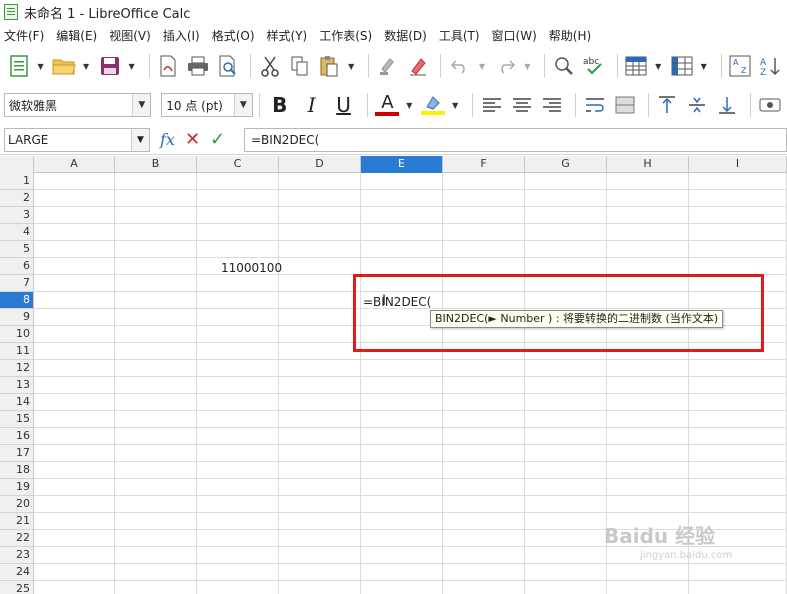 This screenshot has height=594, width=787. Describe the element at coordinates (24, 35) in the screenshot. I see `menu-file: 文件(F)` at that location.